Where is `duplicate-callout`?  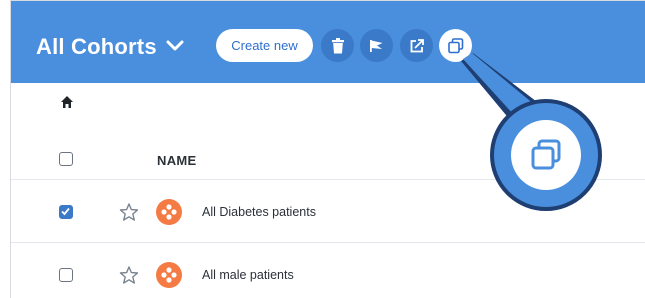 duplicate-callout is located at coordinates (546, 155).